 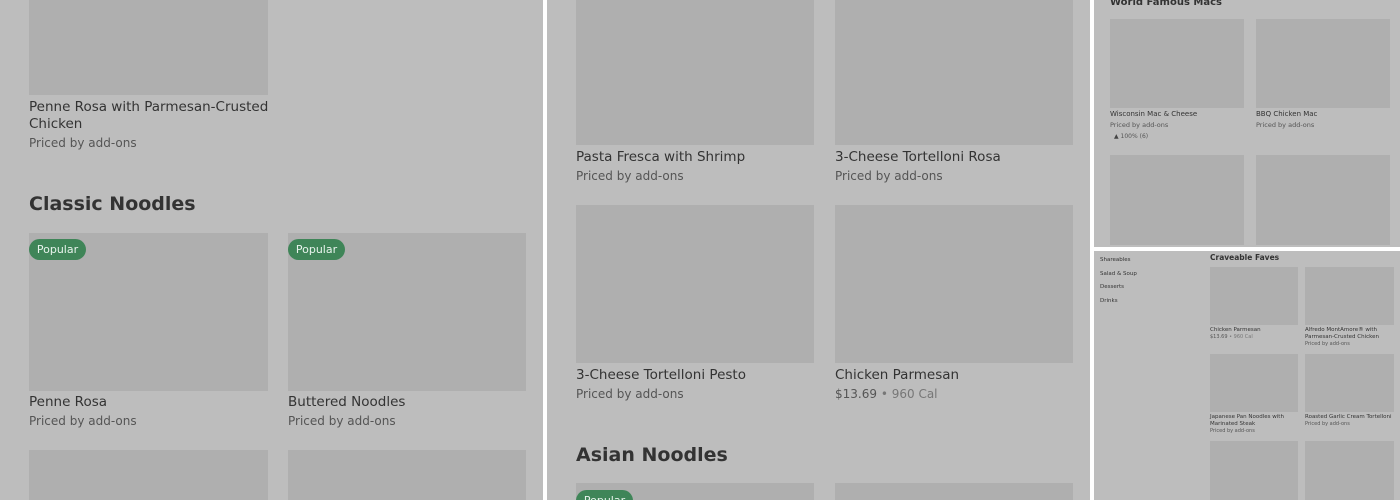 I want to click on section-title: Craveable Faves, so click(x=1245, y=257).